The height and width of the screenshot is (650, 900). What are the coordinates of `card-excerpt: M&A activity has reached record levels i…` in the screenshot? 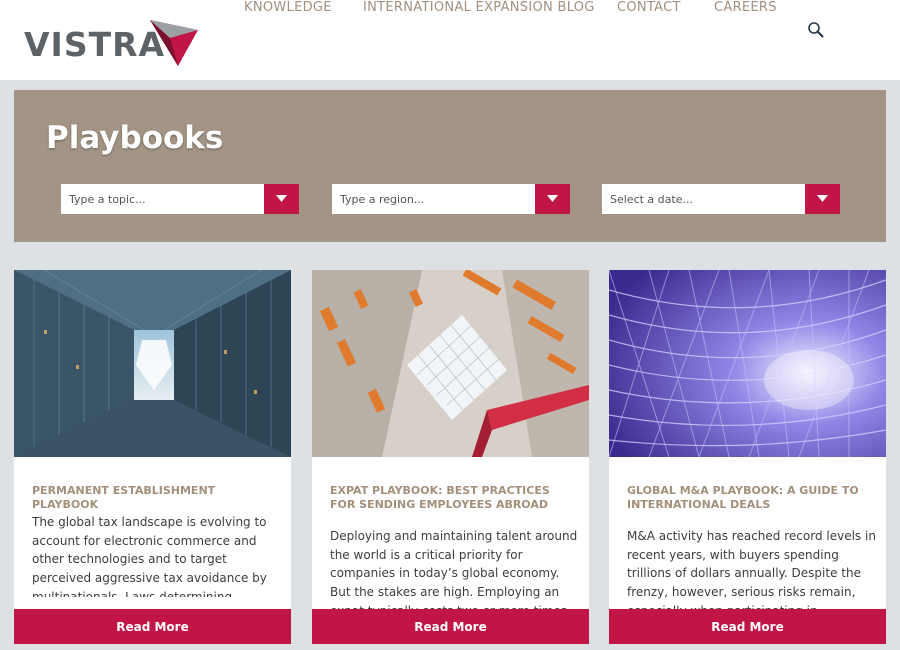 It's located at (751, 570).